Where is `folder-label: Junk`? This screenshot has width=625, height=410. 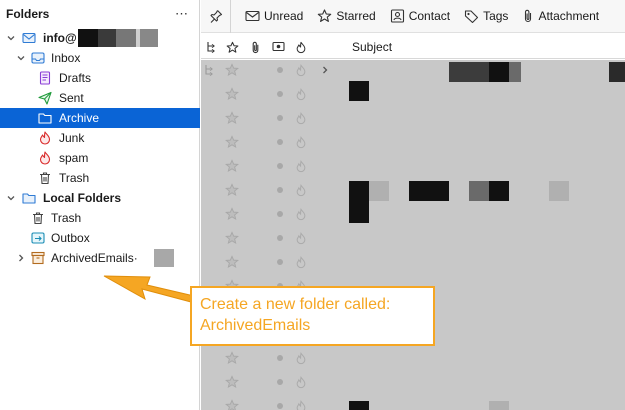 folder-label: Junk is located at coordinates (72, 138).